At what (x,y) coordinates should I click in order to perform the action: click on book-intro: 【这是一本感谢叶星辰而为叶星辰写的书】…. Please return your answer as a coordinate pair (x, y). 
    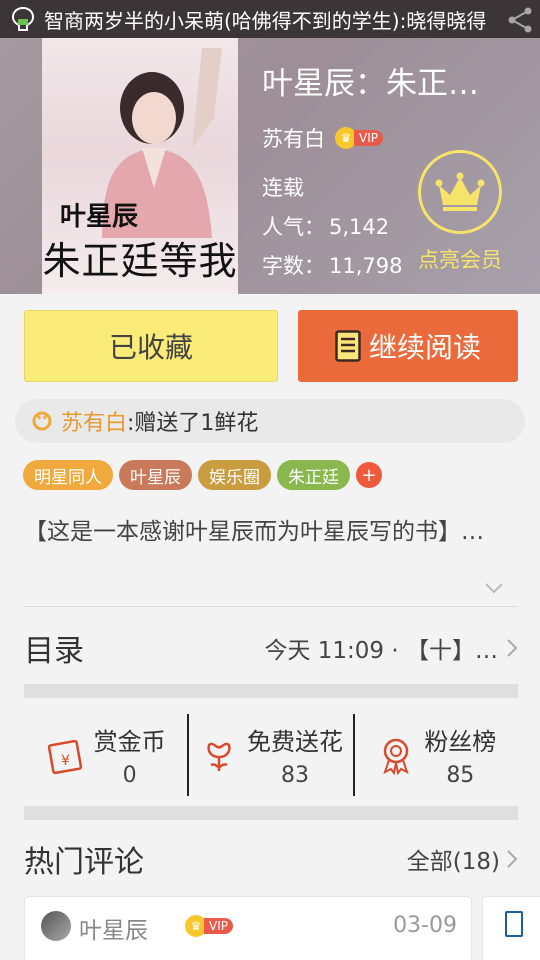
    Looking at the image, I should click on (264, 532).